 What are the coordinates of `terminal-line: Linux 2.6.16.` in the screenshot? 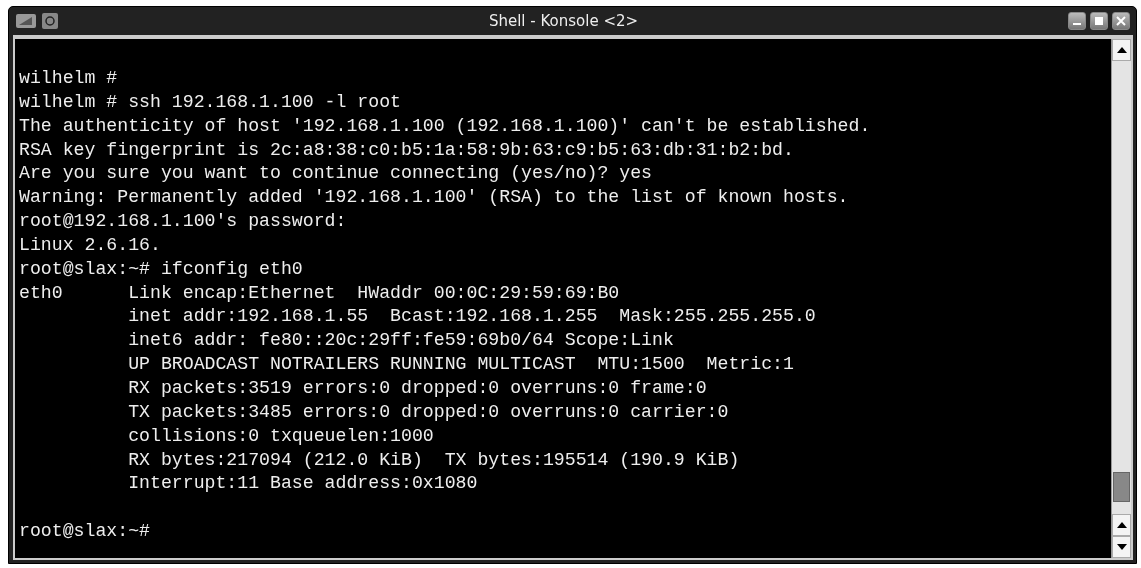 It's located at (90, 244).